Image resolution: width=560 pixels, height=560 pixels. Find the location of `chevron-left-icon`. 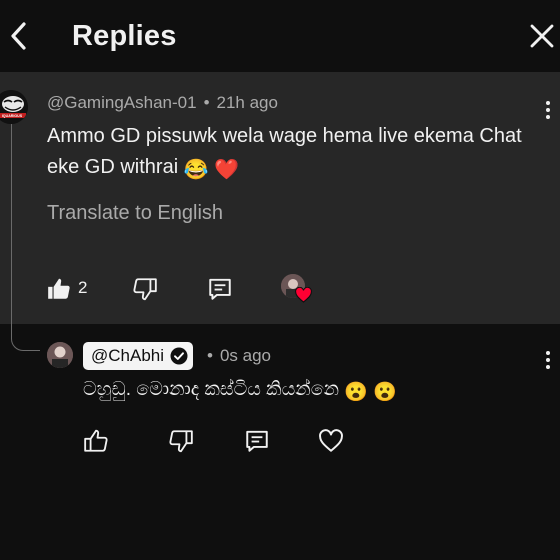

chevron-left-icon is located at coordinates (18, 36).